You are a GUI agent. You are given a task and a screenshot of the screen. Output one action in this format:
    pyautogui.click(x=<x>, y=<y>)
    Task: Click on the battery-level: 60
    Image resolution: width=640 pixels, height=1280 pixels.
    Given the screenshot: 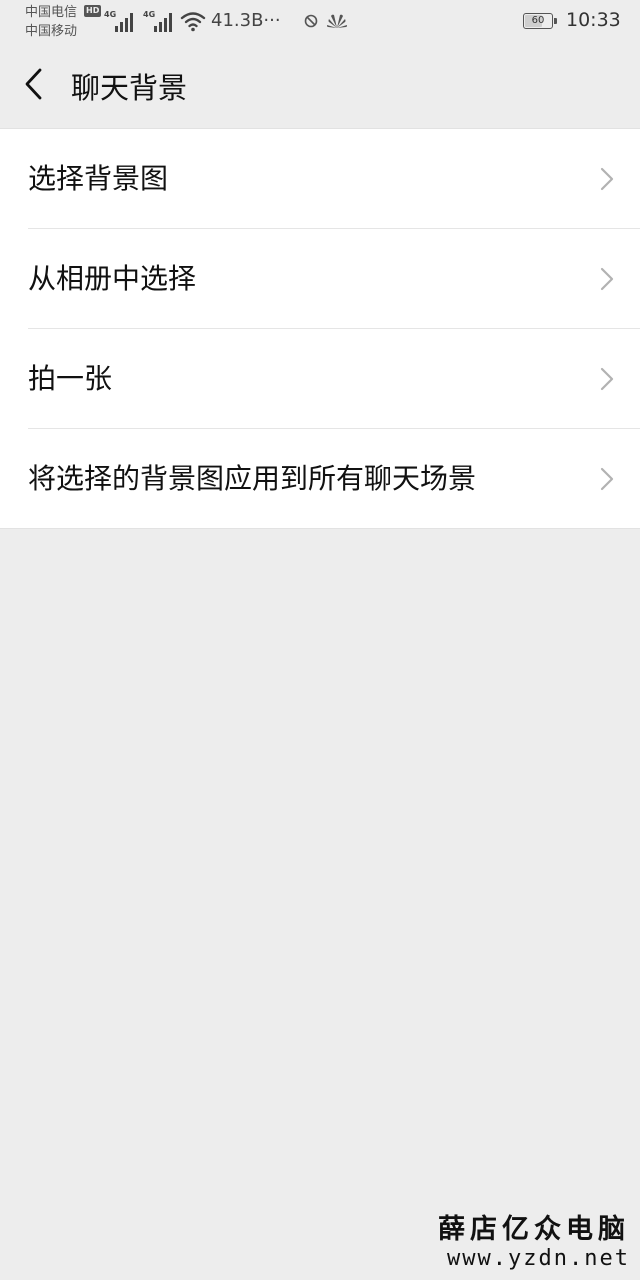 What is the action you would take?
    pyautogui.click(x=538, y=20)
    